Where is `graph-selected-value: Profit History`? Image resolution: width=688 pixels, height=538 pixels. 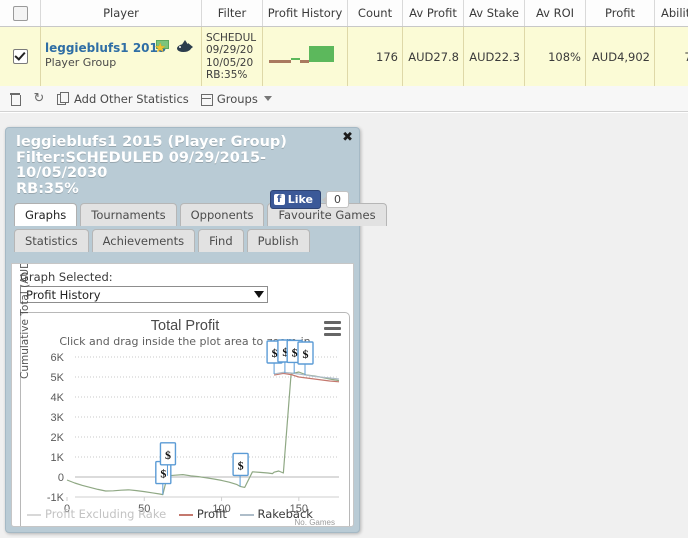 graph-selected-value: Profit History is located at coordinates (63, 294).